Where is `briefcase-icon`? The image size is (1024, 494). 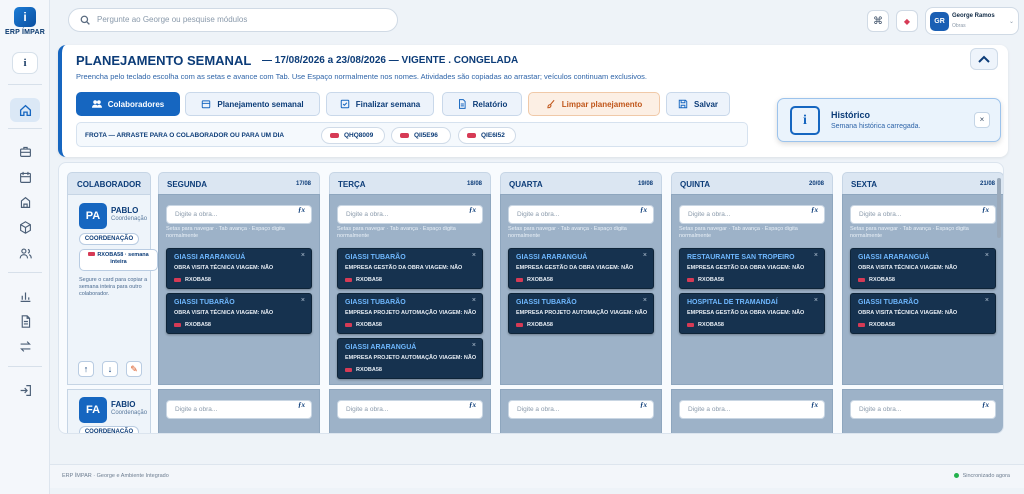 briefcase-icon is located at coordinates (25, 151).